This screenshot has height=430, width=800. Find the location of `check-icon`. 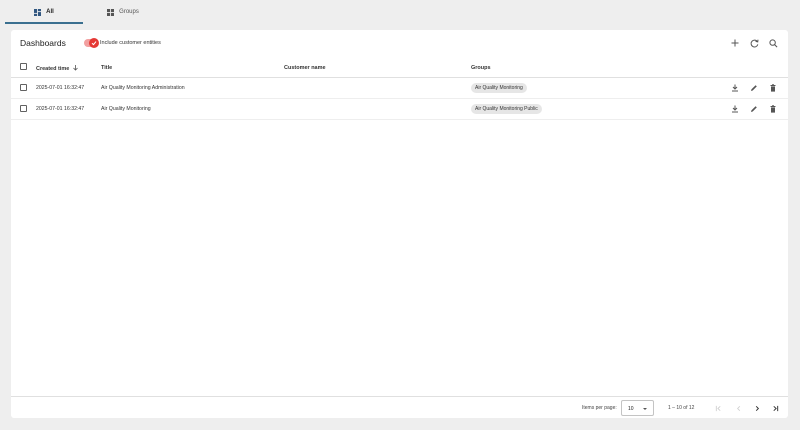

check-icon is located at coordinates (94, 43).